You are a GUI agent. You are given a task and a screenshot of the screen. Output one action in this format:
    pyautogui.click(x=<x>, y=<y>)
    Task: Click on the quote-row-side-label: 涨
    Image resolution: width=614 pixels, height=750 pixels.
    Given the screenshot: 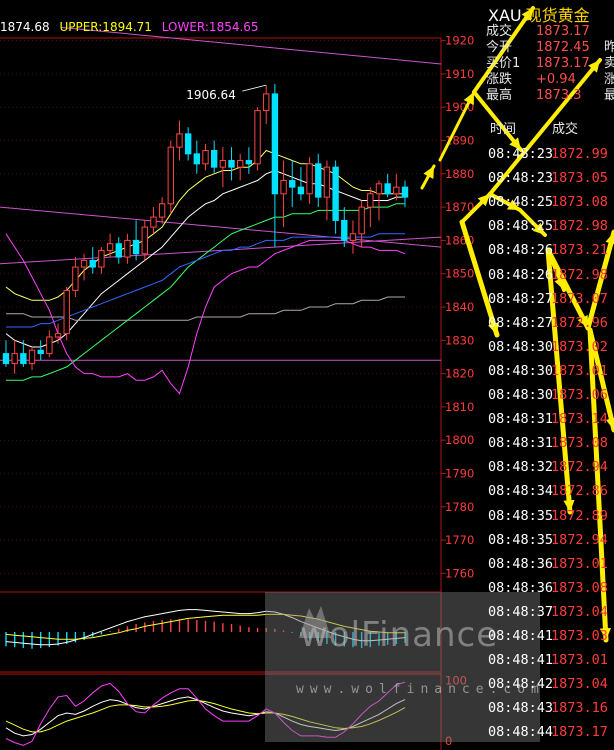 What is the action you would take?
    pyautogui.click(x=609, y=79)
    